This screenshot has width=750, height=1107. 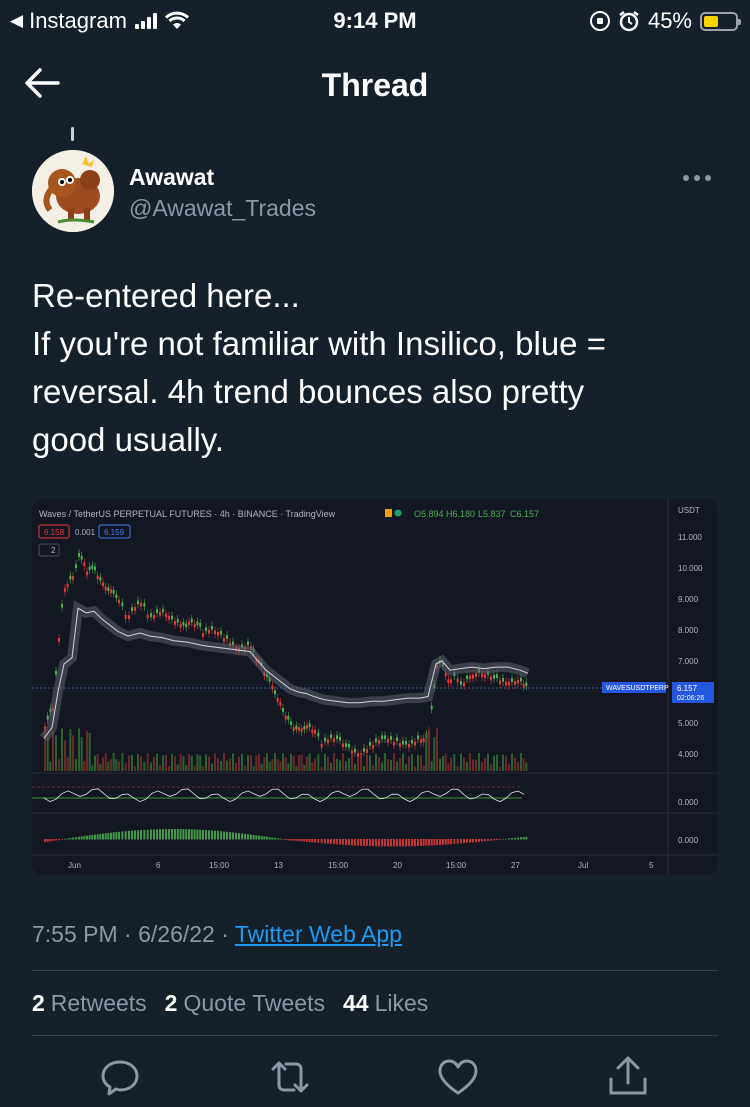 I want to click on author-handle: @Awawat_Trades, so click(x=222, y=208).